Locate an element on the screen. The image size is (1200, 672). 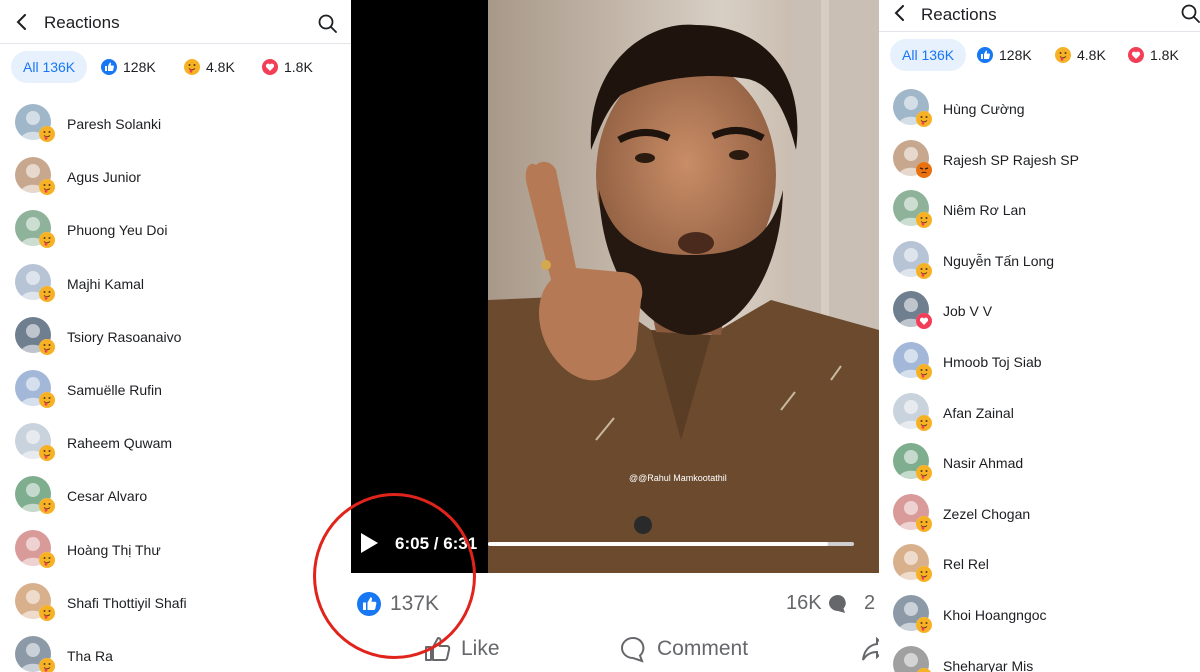
like-icon is located at coordinates (369, 604).